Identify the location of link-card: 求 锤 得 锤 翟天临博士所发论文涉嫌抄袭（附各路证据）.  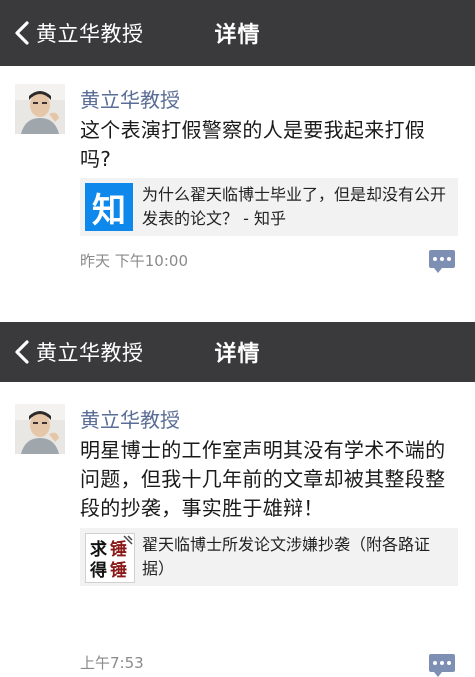
(269, 557).